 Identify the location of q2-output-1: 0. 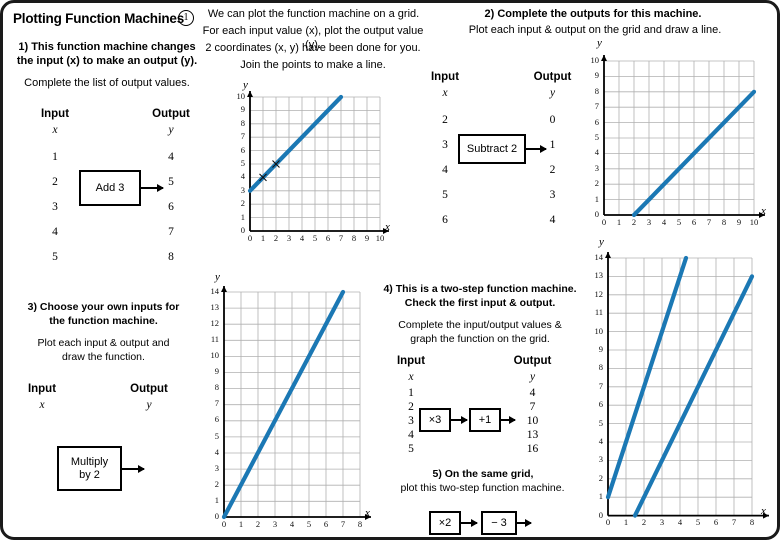
(552, 120).